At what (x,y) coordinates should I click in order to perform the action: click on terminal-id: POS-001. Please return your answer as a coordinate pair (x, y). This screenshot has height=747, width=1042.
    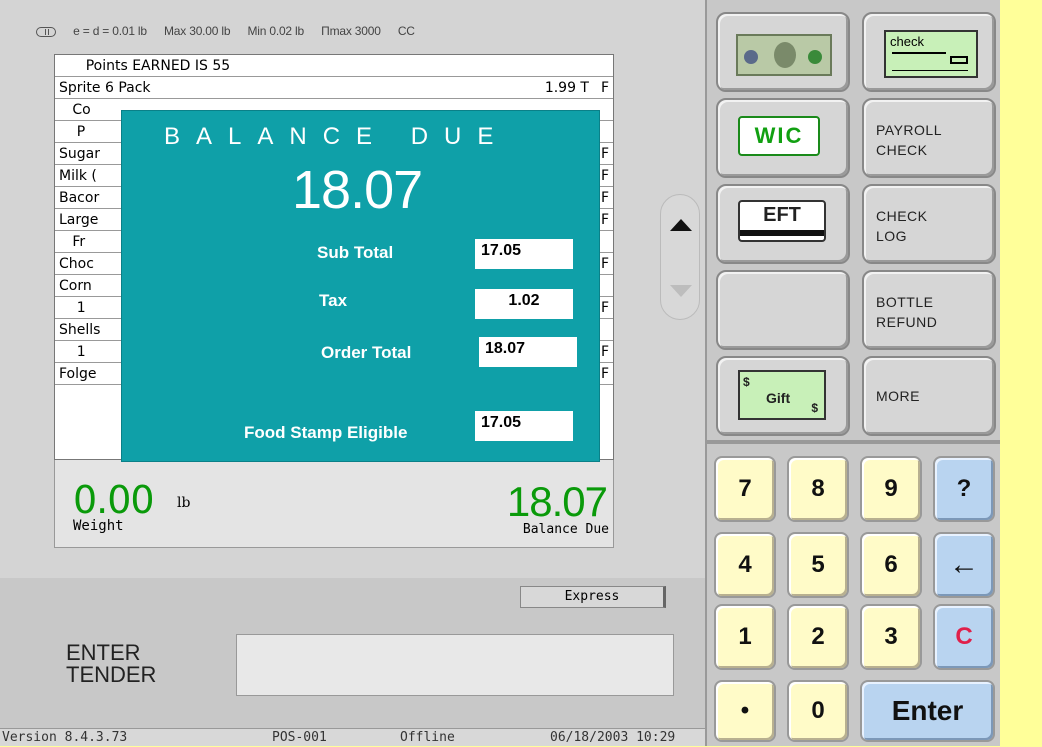
    Looking at the image, I should click on (299, 737).